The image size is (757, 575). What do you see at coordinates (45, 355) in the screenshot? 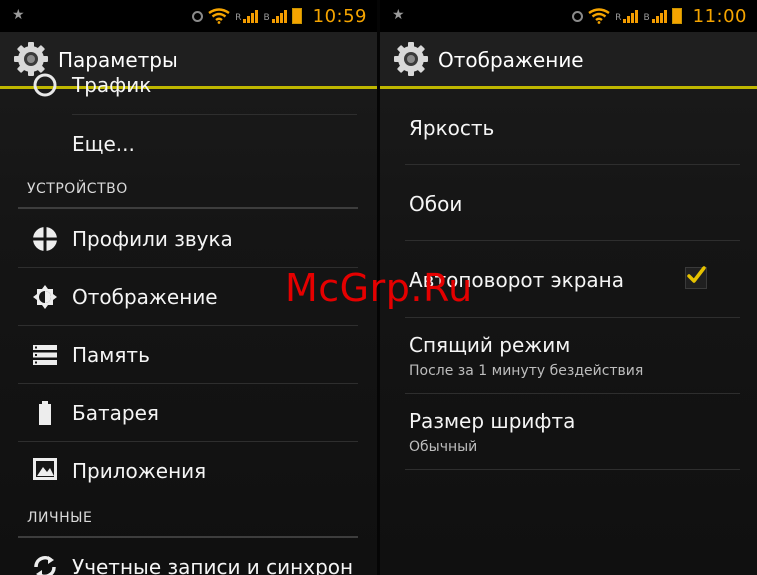
I see `storage-icon` at bounding box center [45, 355].